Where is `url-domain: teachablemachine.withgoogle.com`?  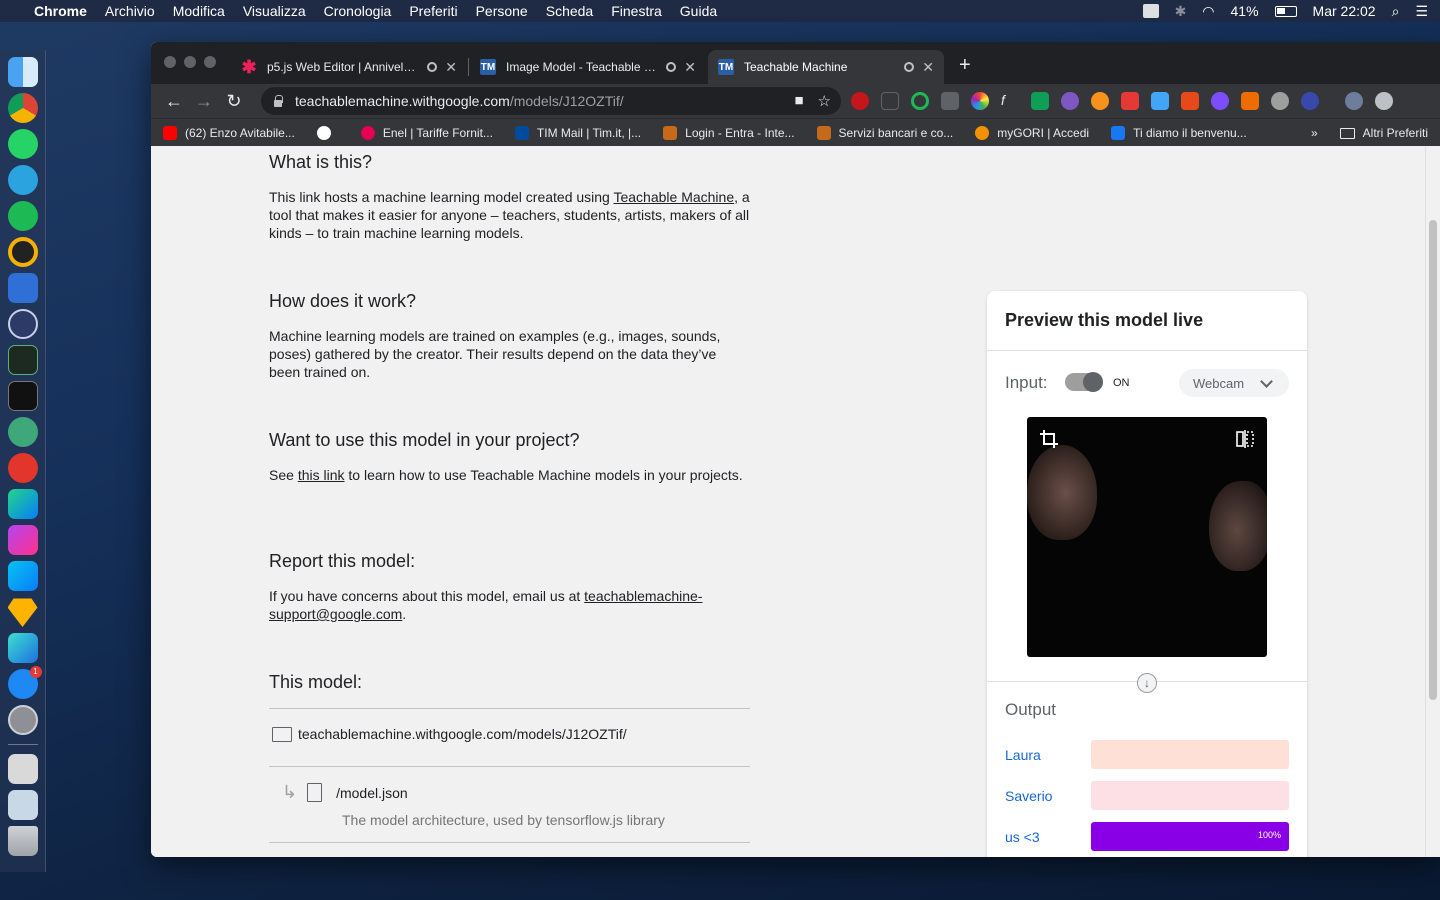
url-domain: teachablemachine.withgoogle.com is located at coordinates (402, 101).